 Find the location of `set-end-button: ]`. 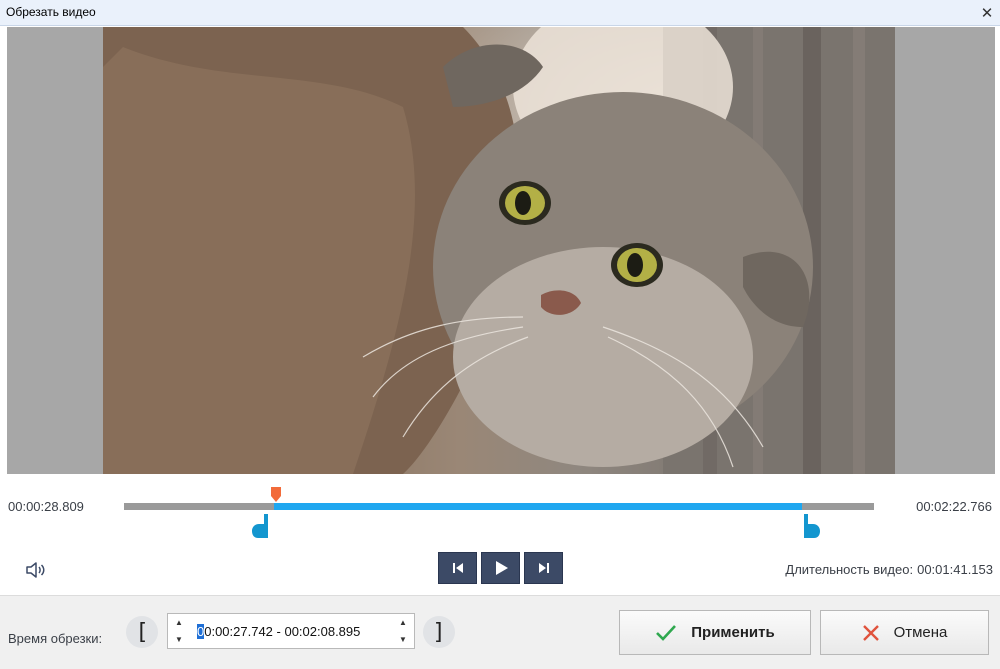

set-end-button: ] is located at coordinates (439, 632).